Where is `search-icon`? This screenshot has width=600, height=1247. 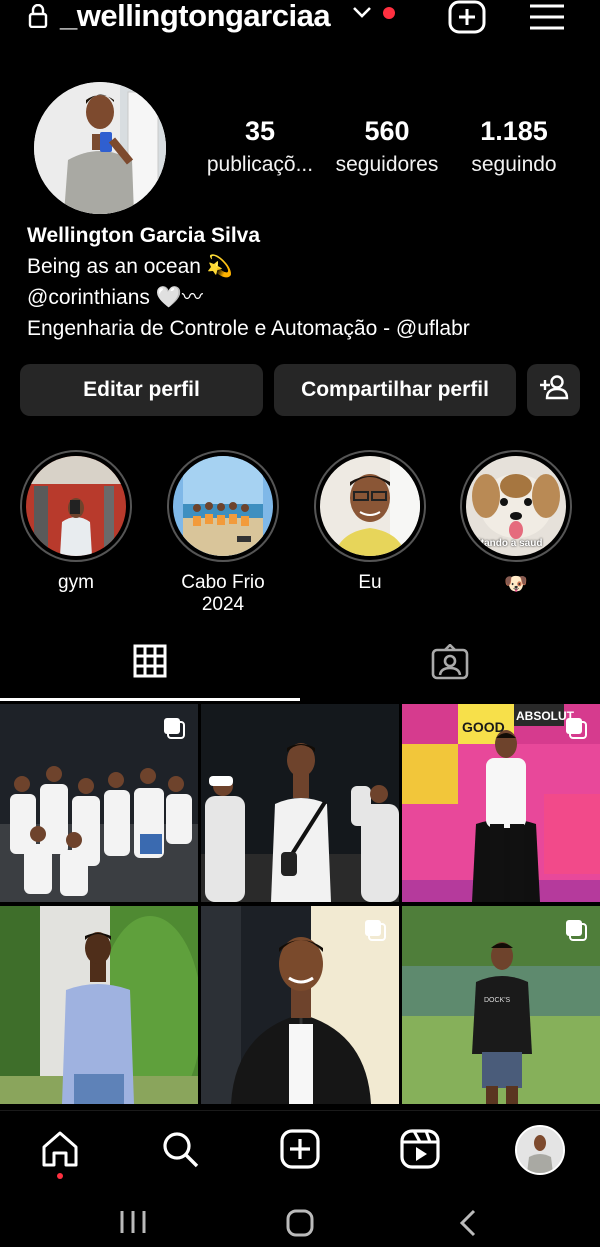
search-icon is located at coordinates (180, 1151).